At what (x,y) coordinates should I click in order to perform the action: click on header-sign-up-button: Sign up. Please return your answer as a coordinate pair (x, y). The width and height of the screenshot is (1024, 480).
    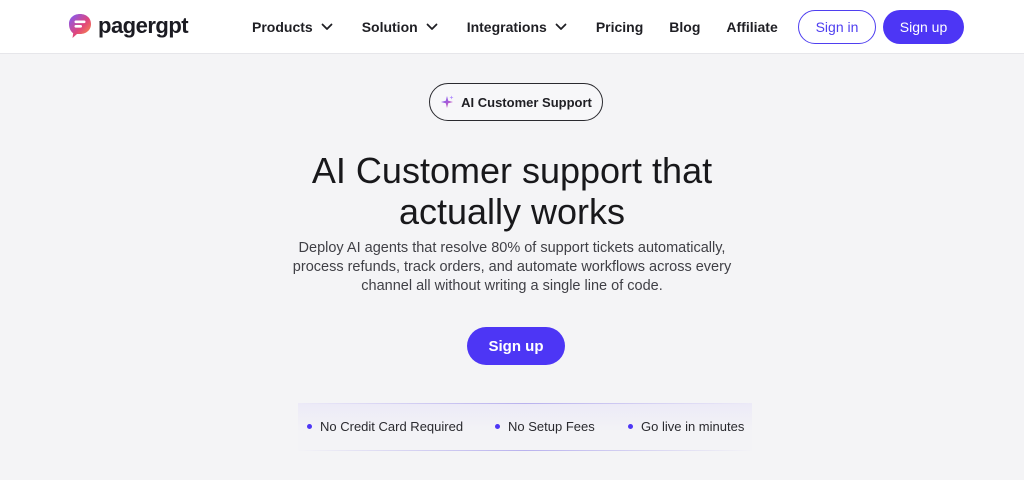
    Looking at the image, I should click on (923, 27).